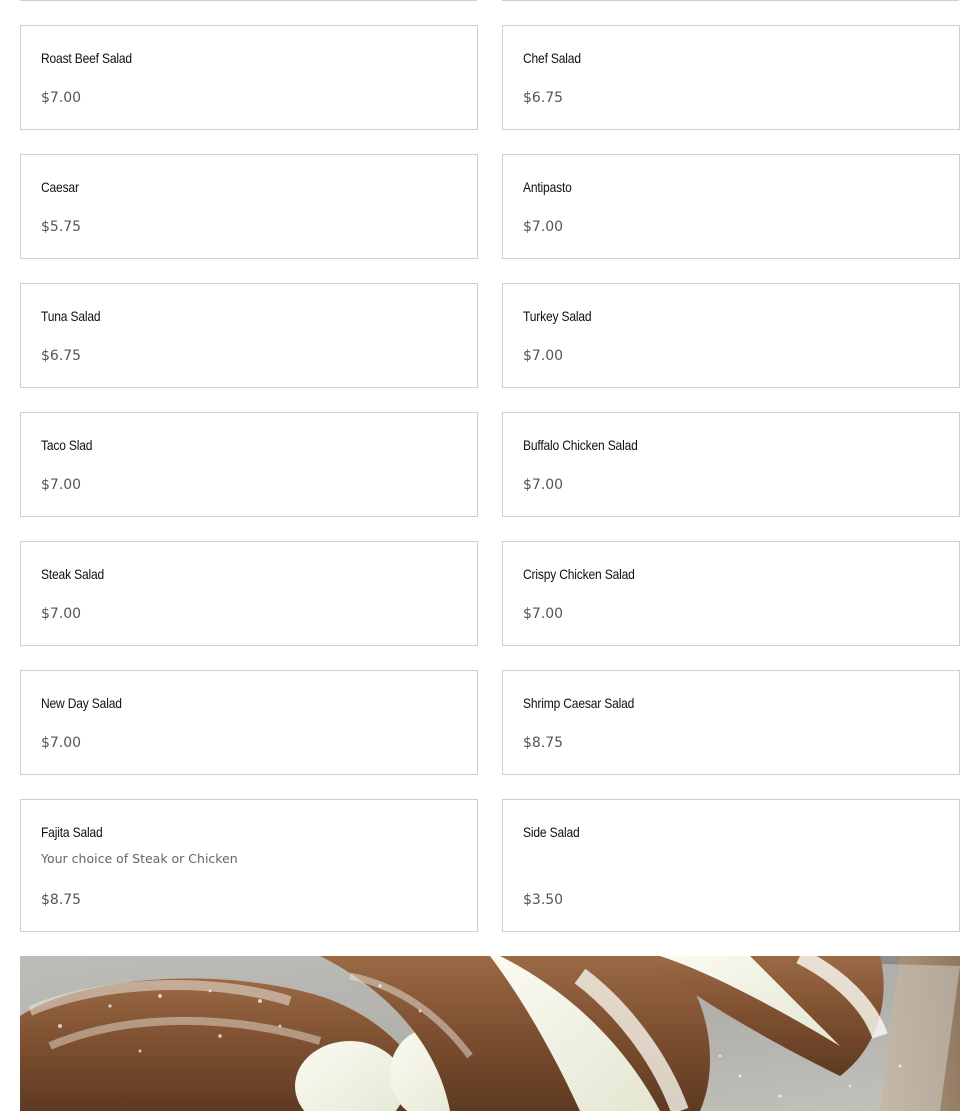 The height and width of the screenshot is (1111, 965). I want to click on menu-item-card: Turkey Salad $7.00, so click(731, 335).